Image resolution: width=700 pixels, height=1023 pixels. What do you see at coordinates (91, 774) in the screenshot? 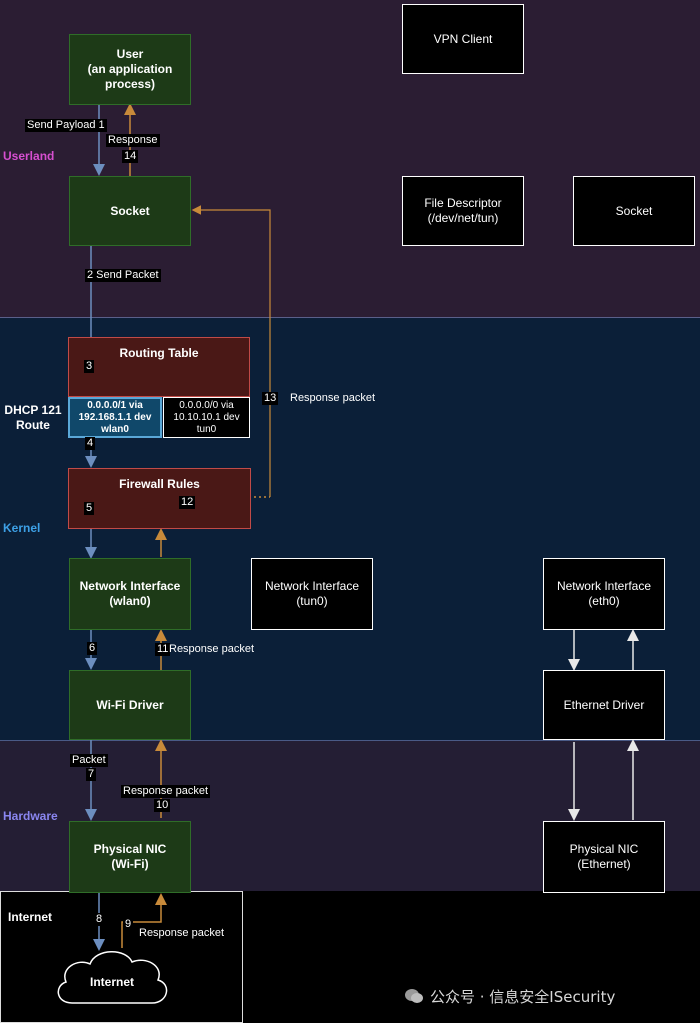
I see `step-7-number: 7` at bounding box center [91, 774].